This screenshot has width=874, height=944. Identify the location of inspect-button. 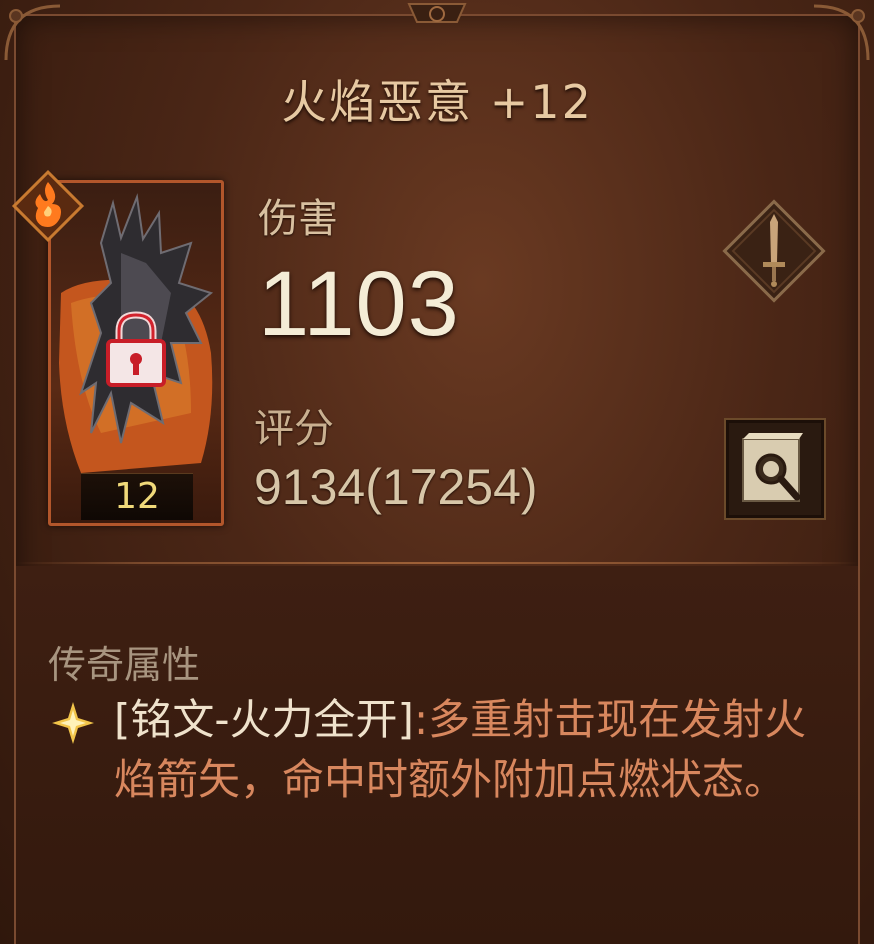
(775, 469).